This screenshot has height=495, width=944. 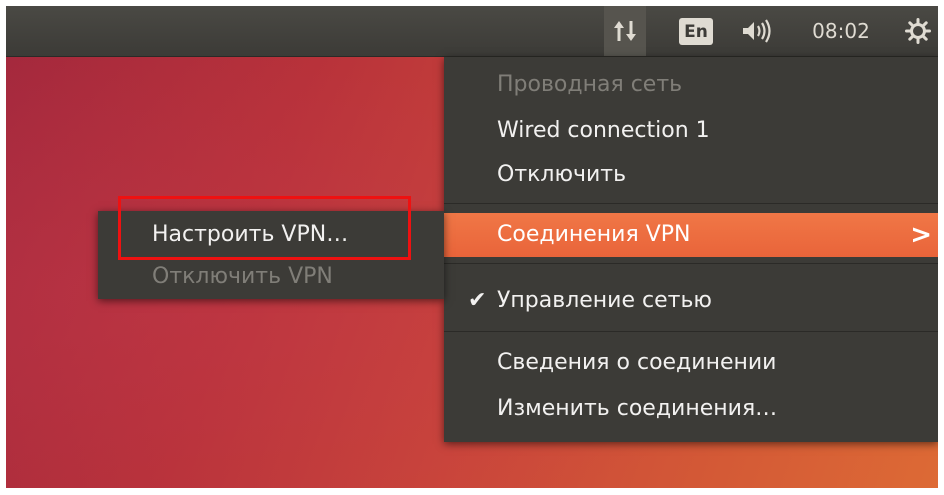 I want to click on menu-item-vpn-connections: Соединения VPN >, so click(x=691, y=235).